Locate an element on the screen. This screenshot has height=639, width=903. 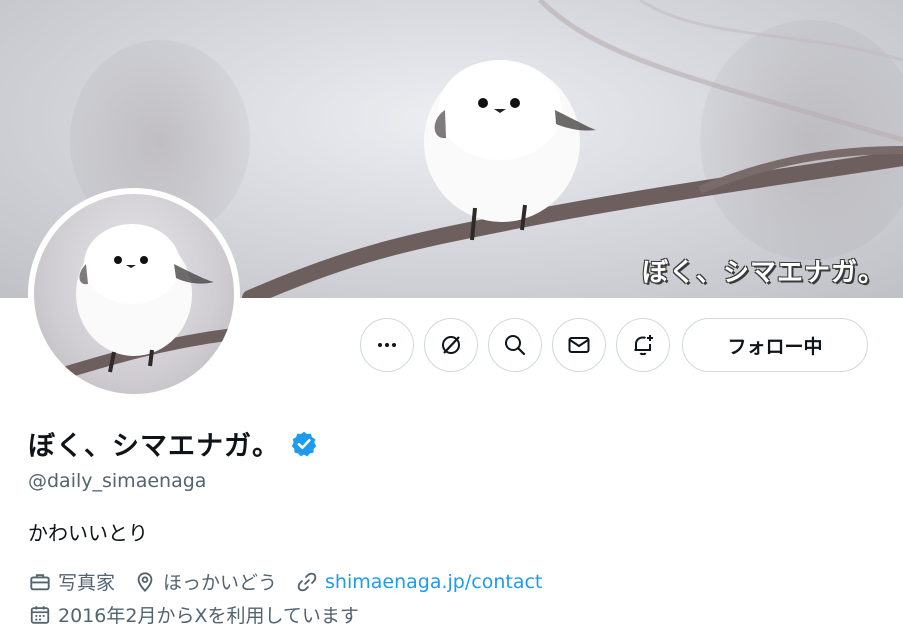
user-handle: @daily_simaenaga is located at coordinates (117, 481).